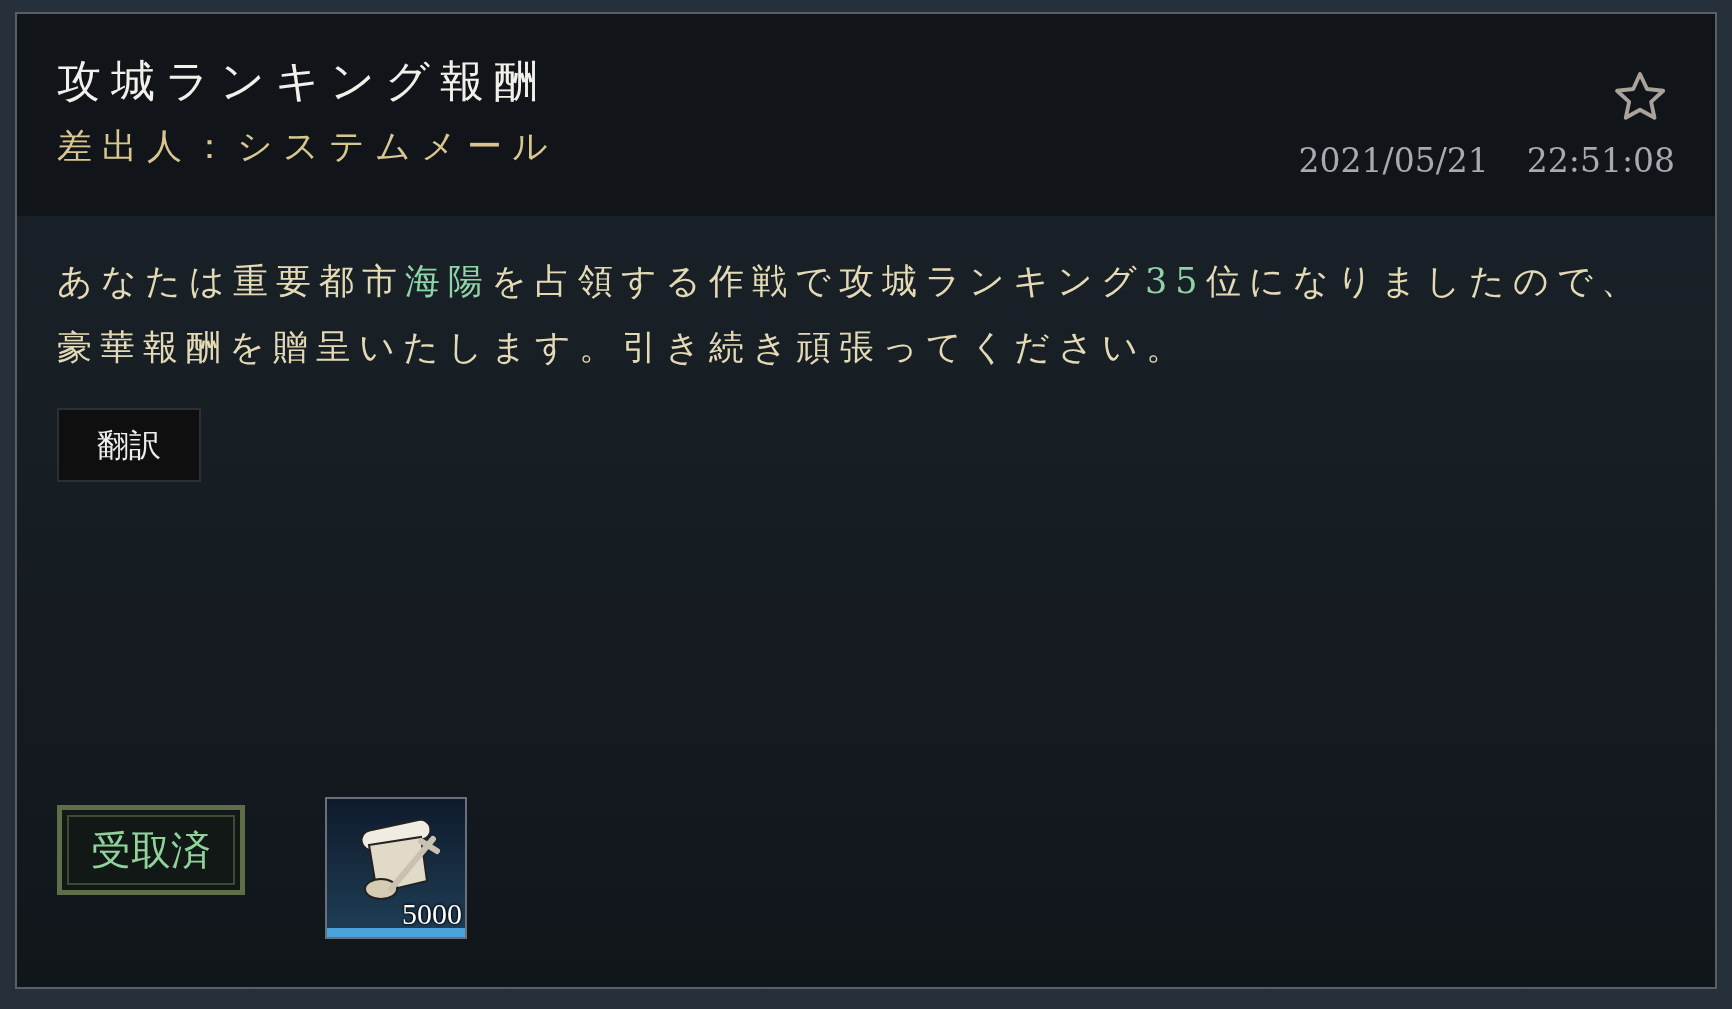  I want to click on sender-label: 差出人：システムメール, so click(307, 146).